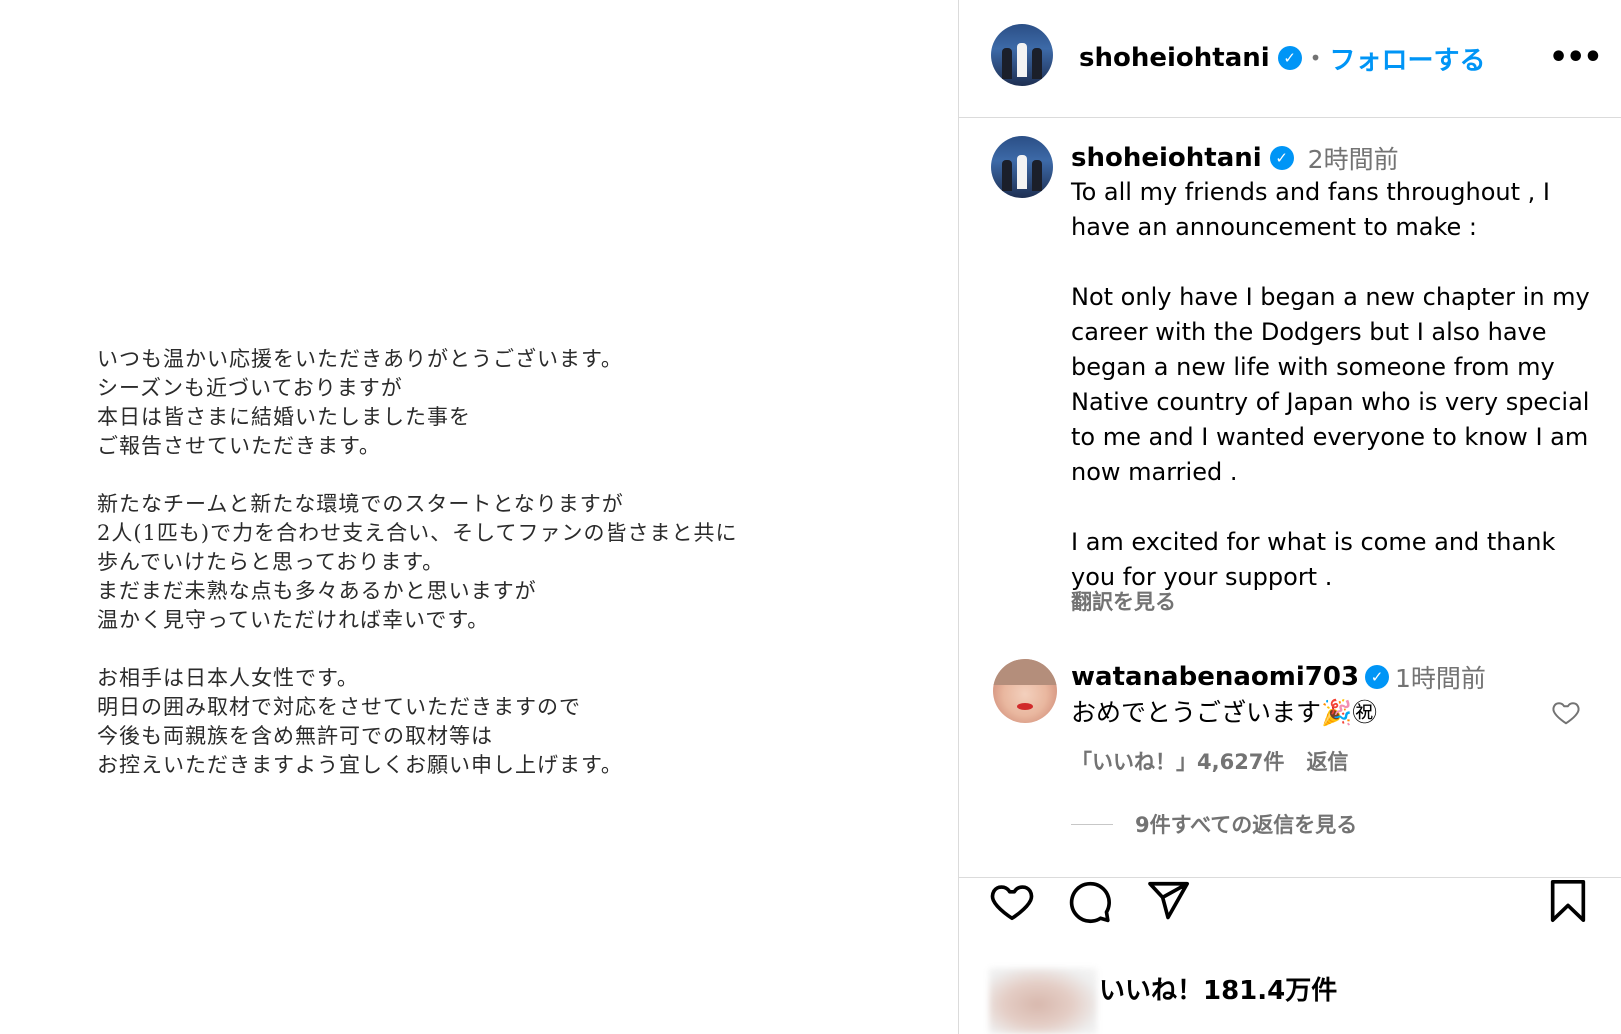 This screenshot has width=1621, height=1034. What do you see at coordinates (293, 620) in the screenshot?
I see `letter-line: 温かく見守っていただければ幸いです。` at bounding box center [293, 620].